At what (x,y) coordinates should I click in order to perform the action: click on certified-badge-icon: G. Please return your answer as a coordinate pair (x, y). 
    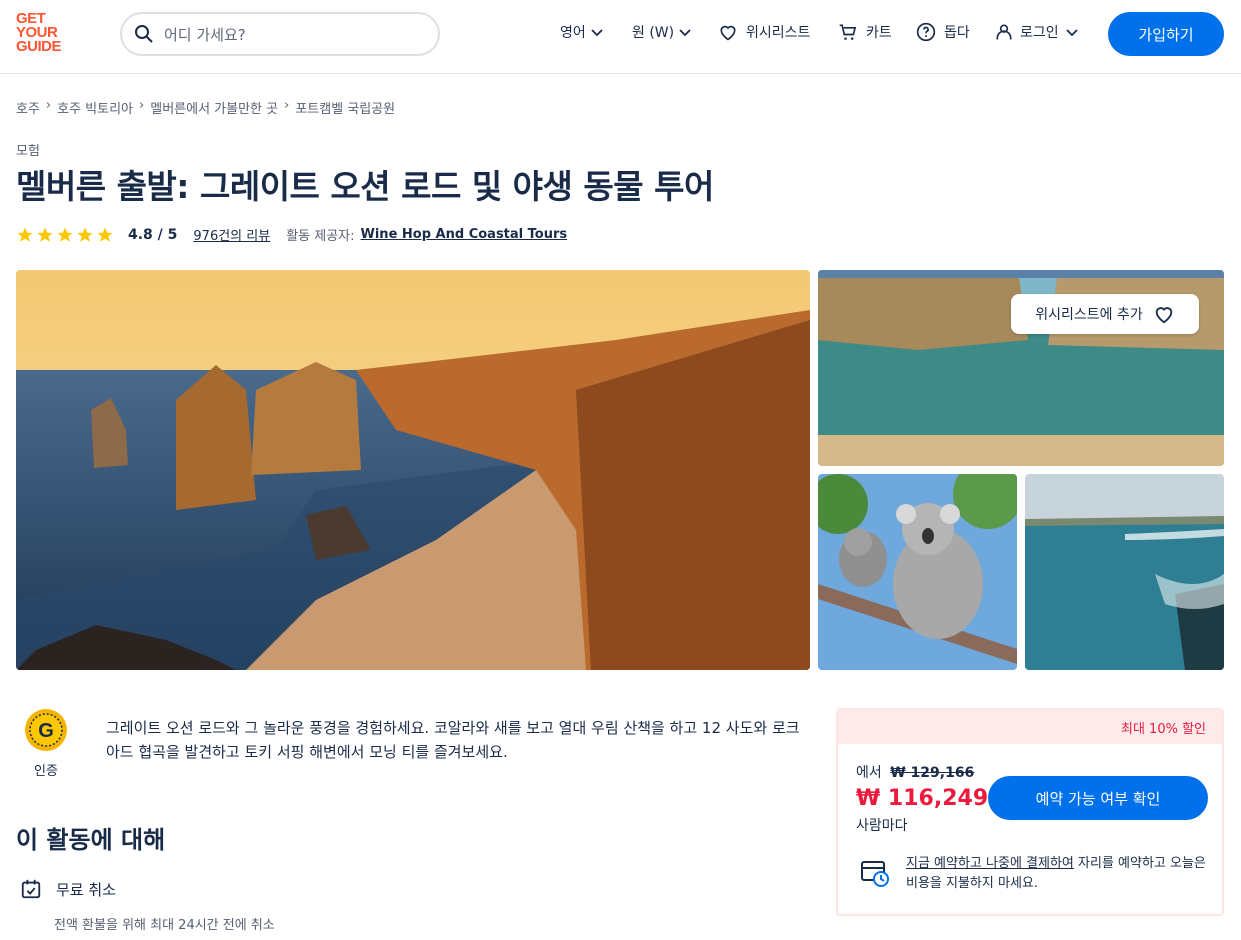
    Looking at the image, I should click on (46, 730).